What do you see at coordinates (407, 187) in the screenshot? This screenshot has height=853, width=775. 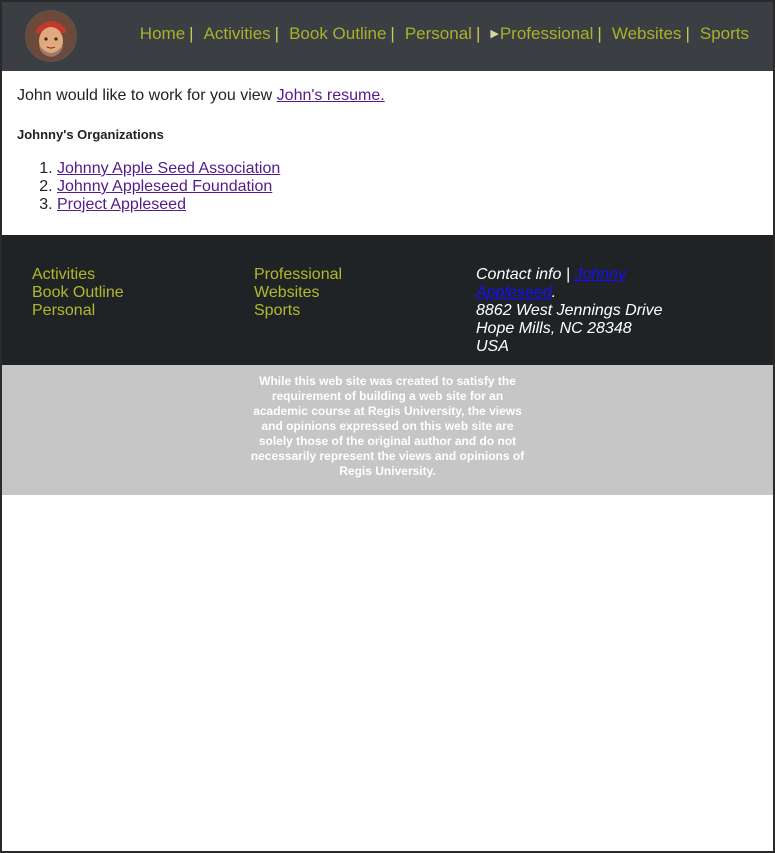 I see `list-item: Johnny Appleseed Foundation` at bounding box center [407, 187].